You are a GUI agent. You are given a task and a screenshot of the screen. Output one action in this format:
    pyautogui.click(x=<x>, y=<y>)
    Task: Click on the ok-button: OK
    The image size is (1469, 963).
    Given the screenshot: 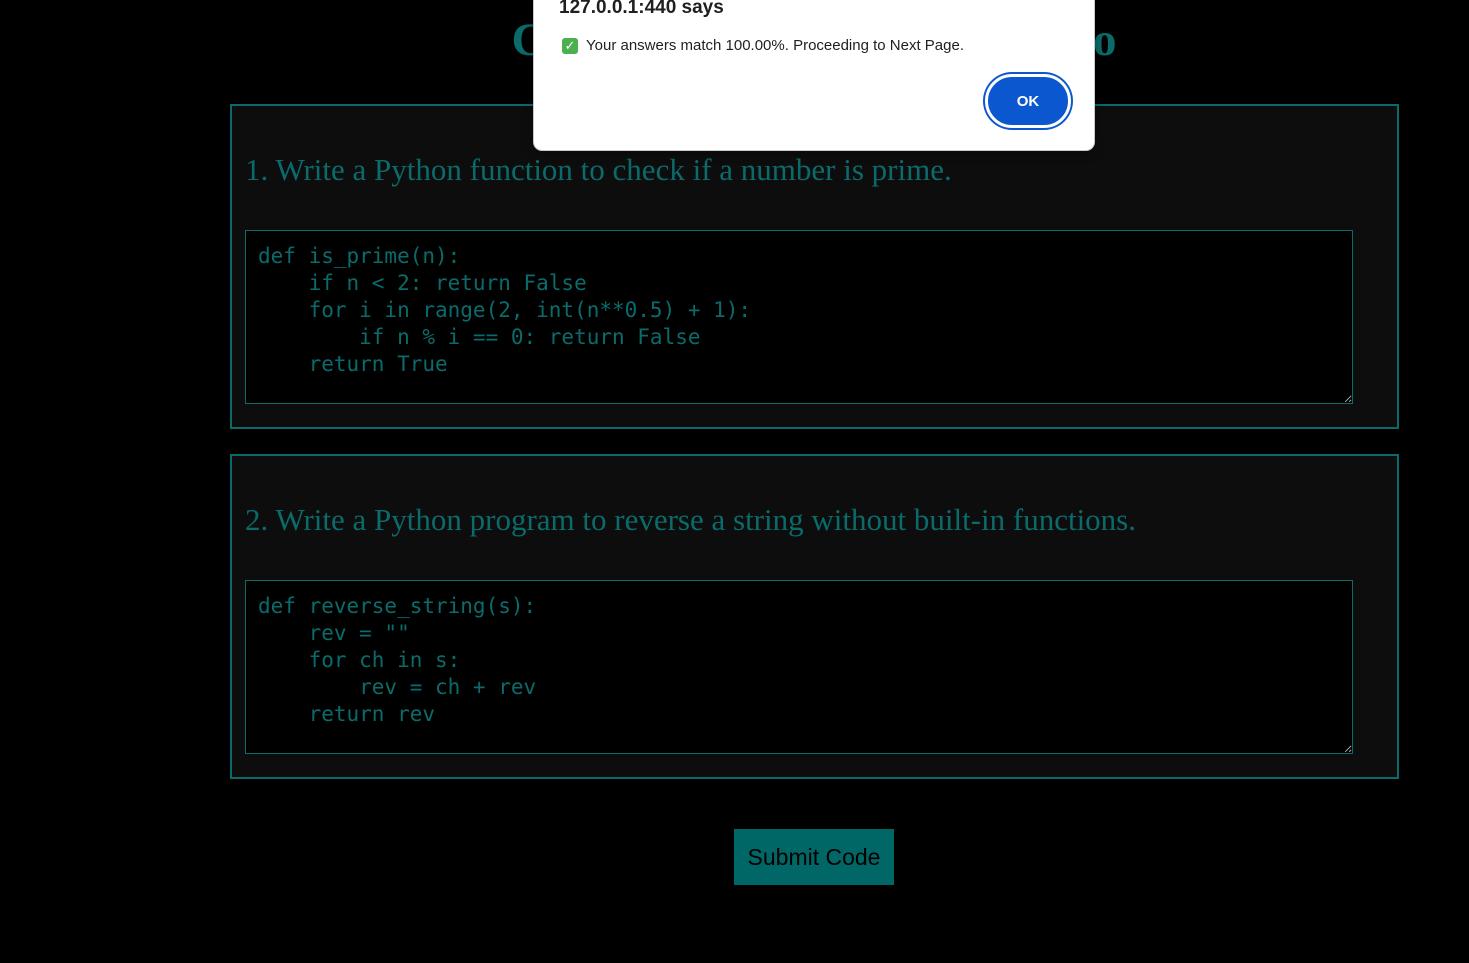 What is the action you would take?
    pyautogui.click(x=1028, y=101)
    